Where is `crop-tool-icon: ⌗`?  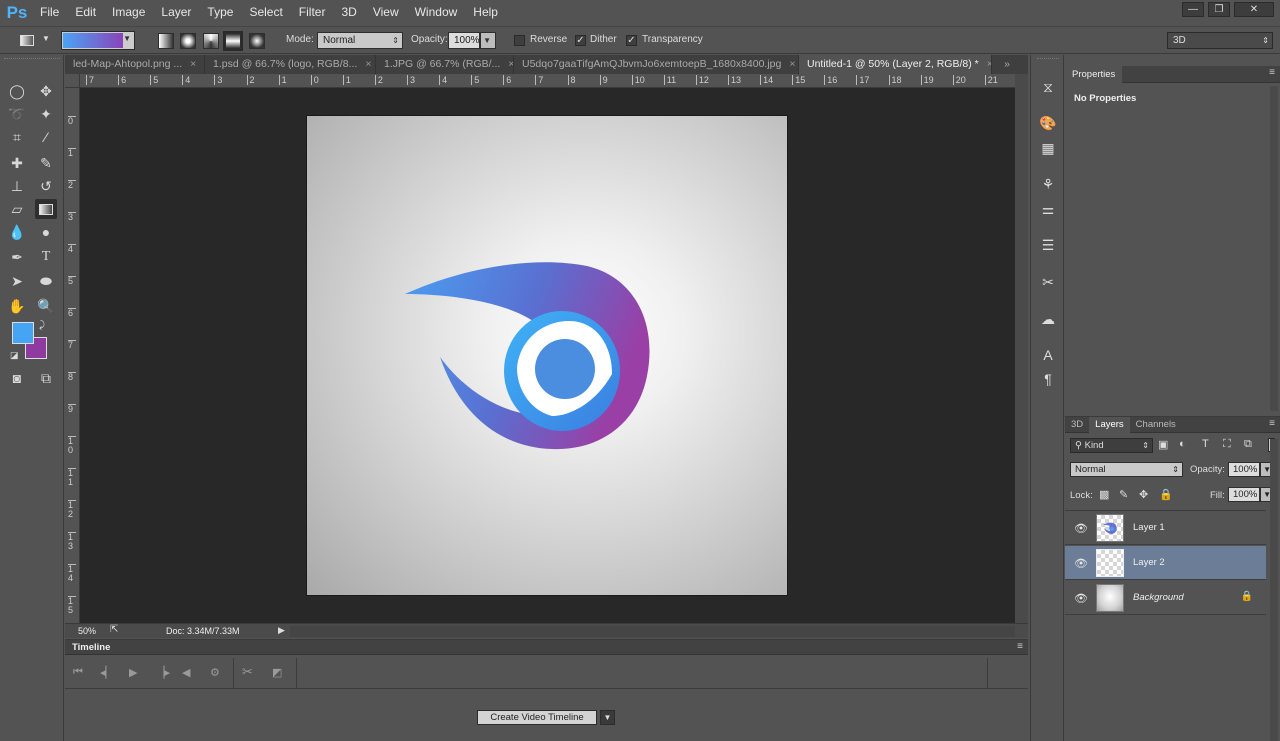
crop-tool-icon: ⌗ is located at coordinates (17, 137).